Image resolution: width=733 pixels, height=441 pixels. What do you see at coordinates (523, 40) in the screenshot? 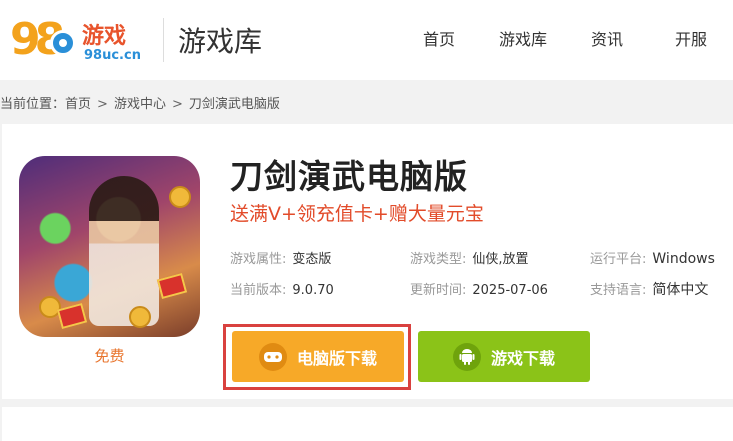
I see `nav-game-library: 游戏库` at bounding box center [523, 40].